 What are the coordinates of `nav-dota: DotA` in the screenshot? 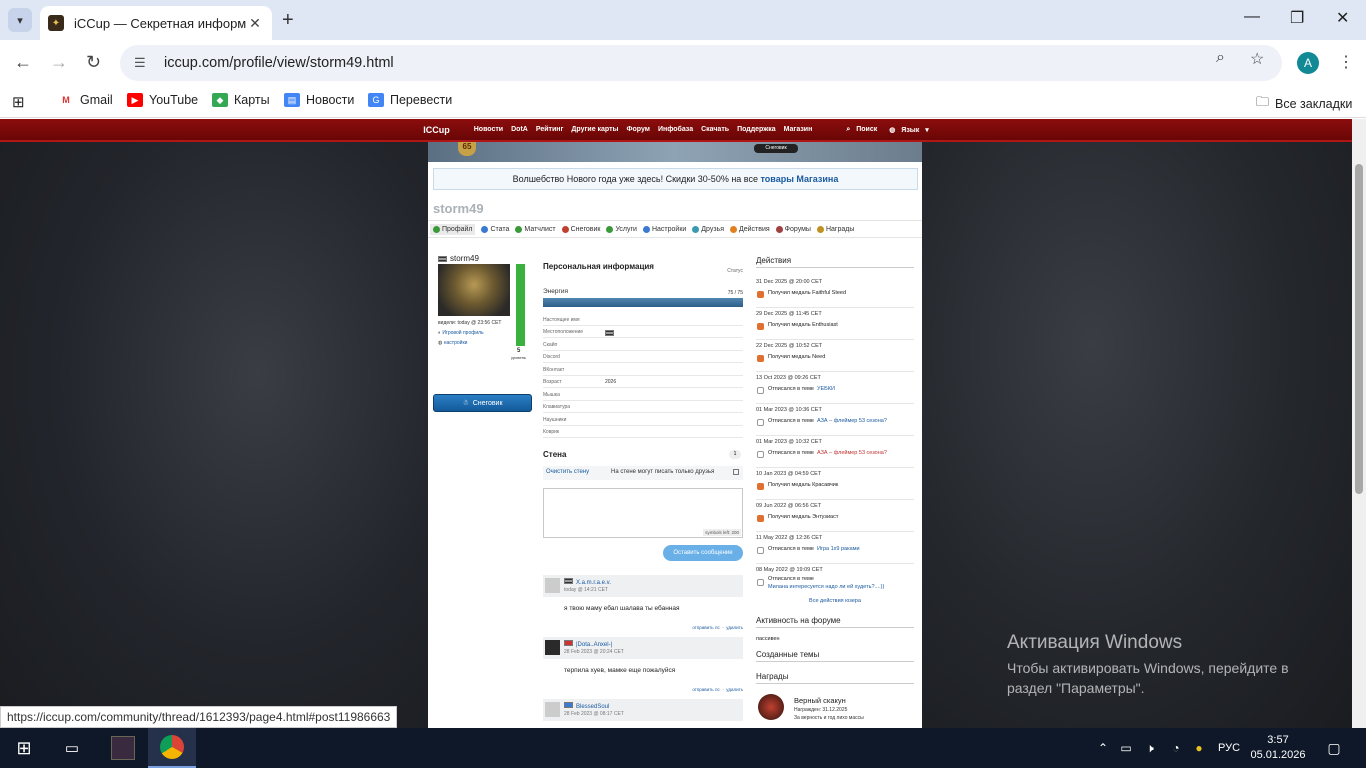 It's located at (519, 129).